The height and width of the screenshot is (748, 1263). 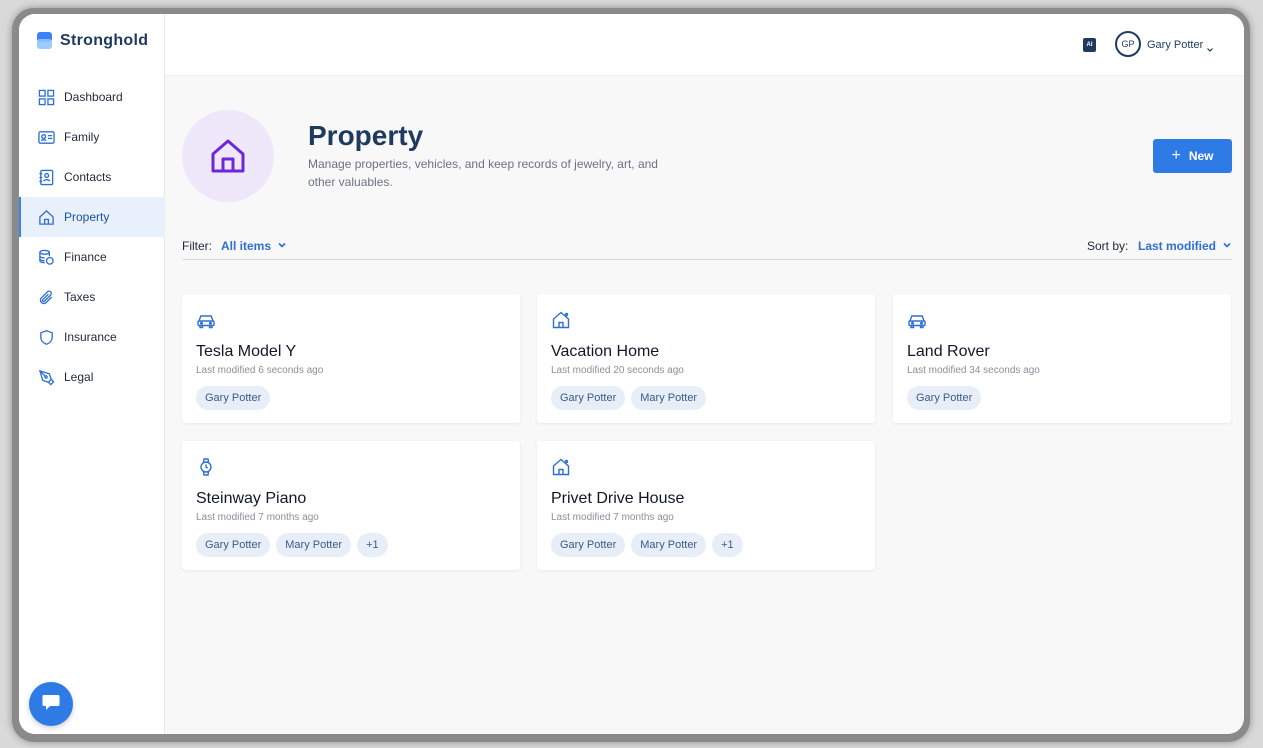 I want to click on chat-bubble-icon, so click(x=51, y=704).